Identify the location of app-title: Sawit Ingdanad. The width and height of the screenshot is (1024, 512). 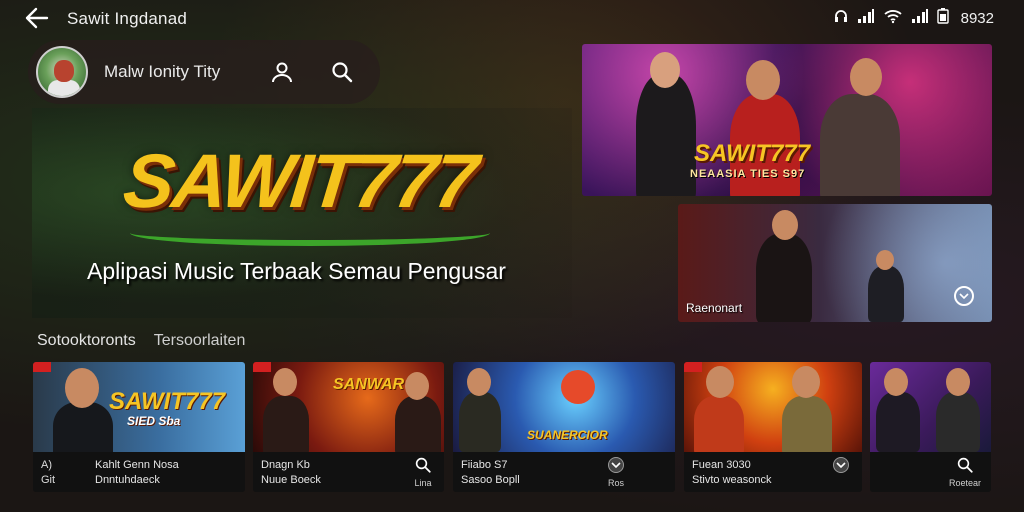
(127, 18).